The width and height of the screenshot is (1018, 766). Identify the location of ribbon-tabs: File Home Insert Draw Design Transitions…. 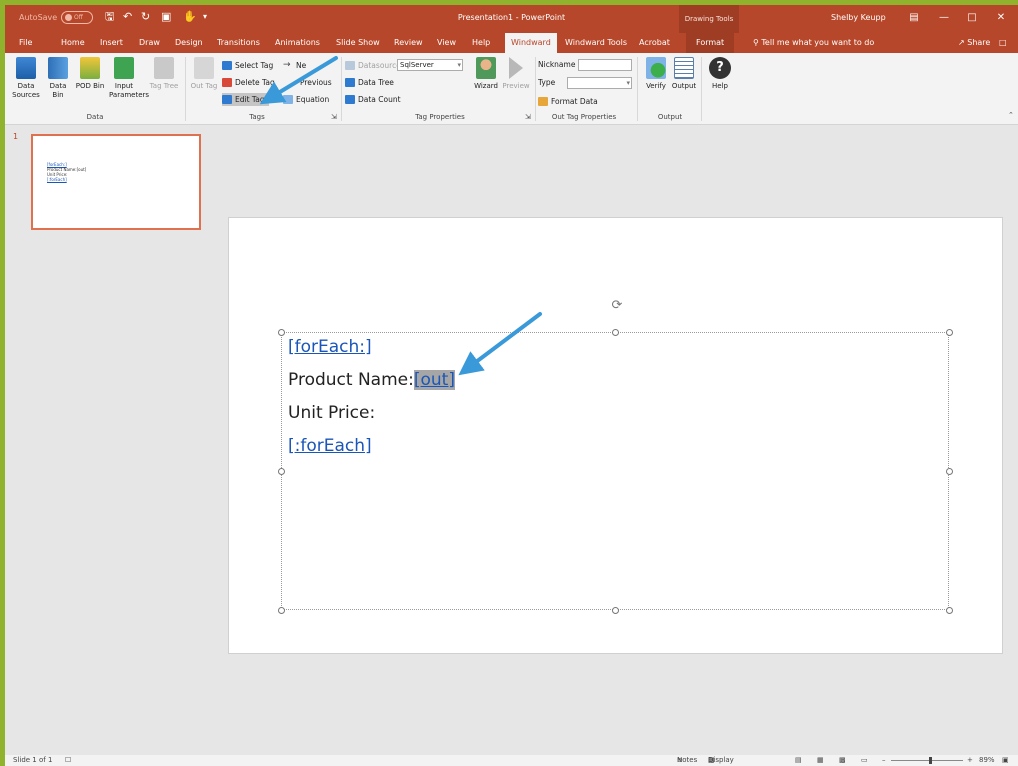
(511, 43).